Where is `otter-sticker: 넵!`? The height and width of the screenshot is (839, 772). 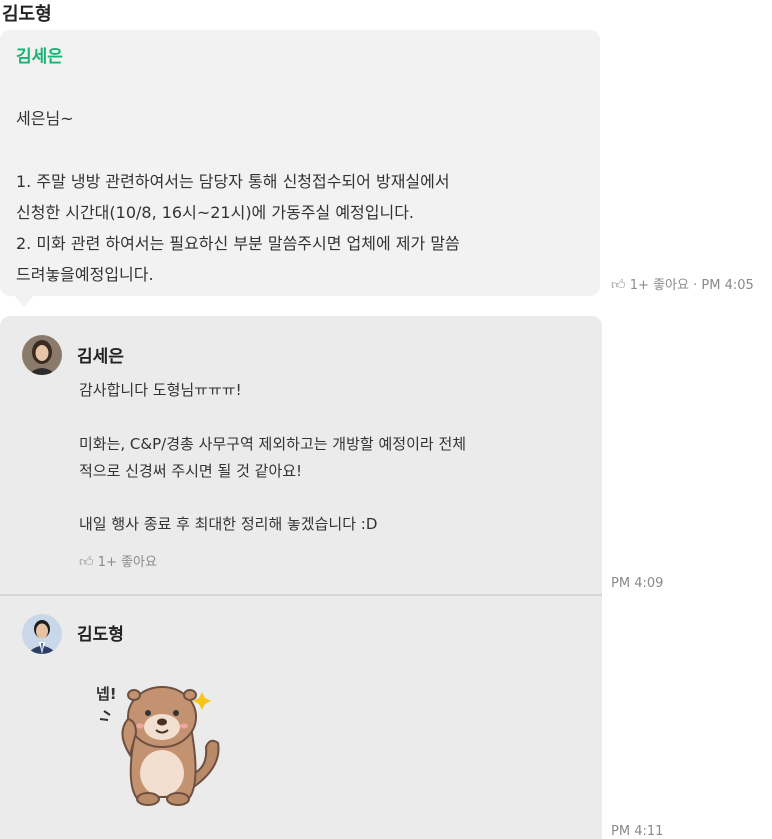
otter-sticker: 넵! is located at coordinates (160, 743).